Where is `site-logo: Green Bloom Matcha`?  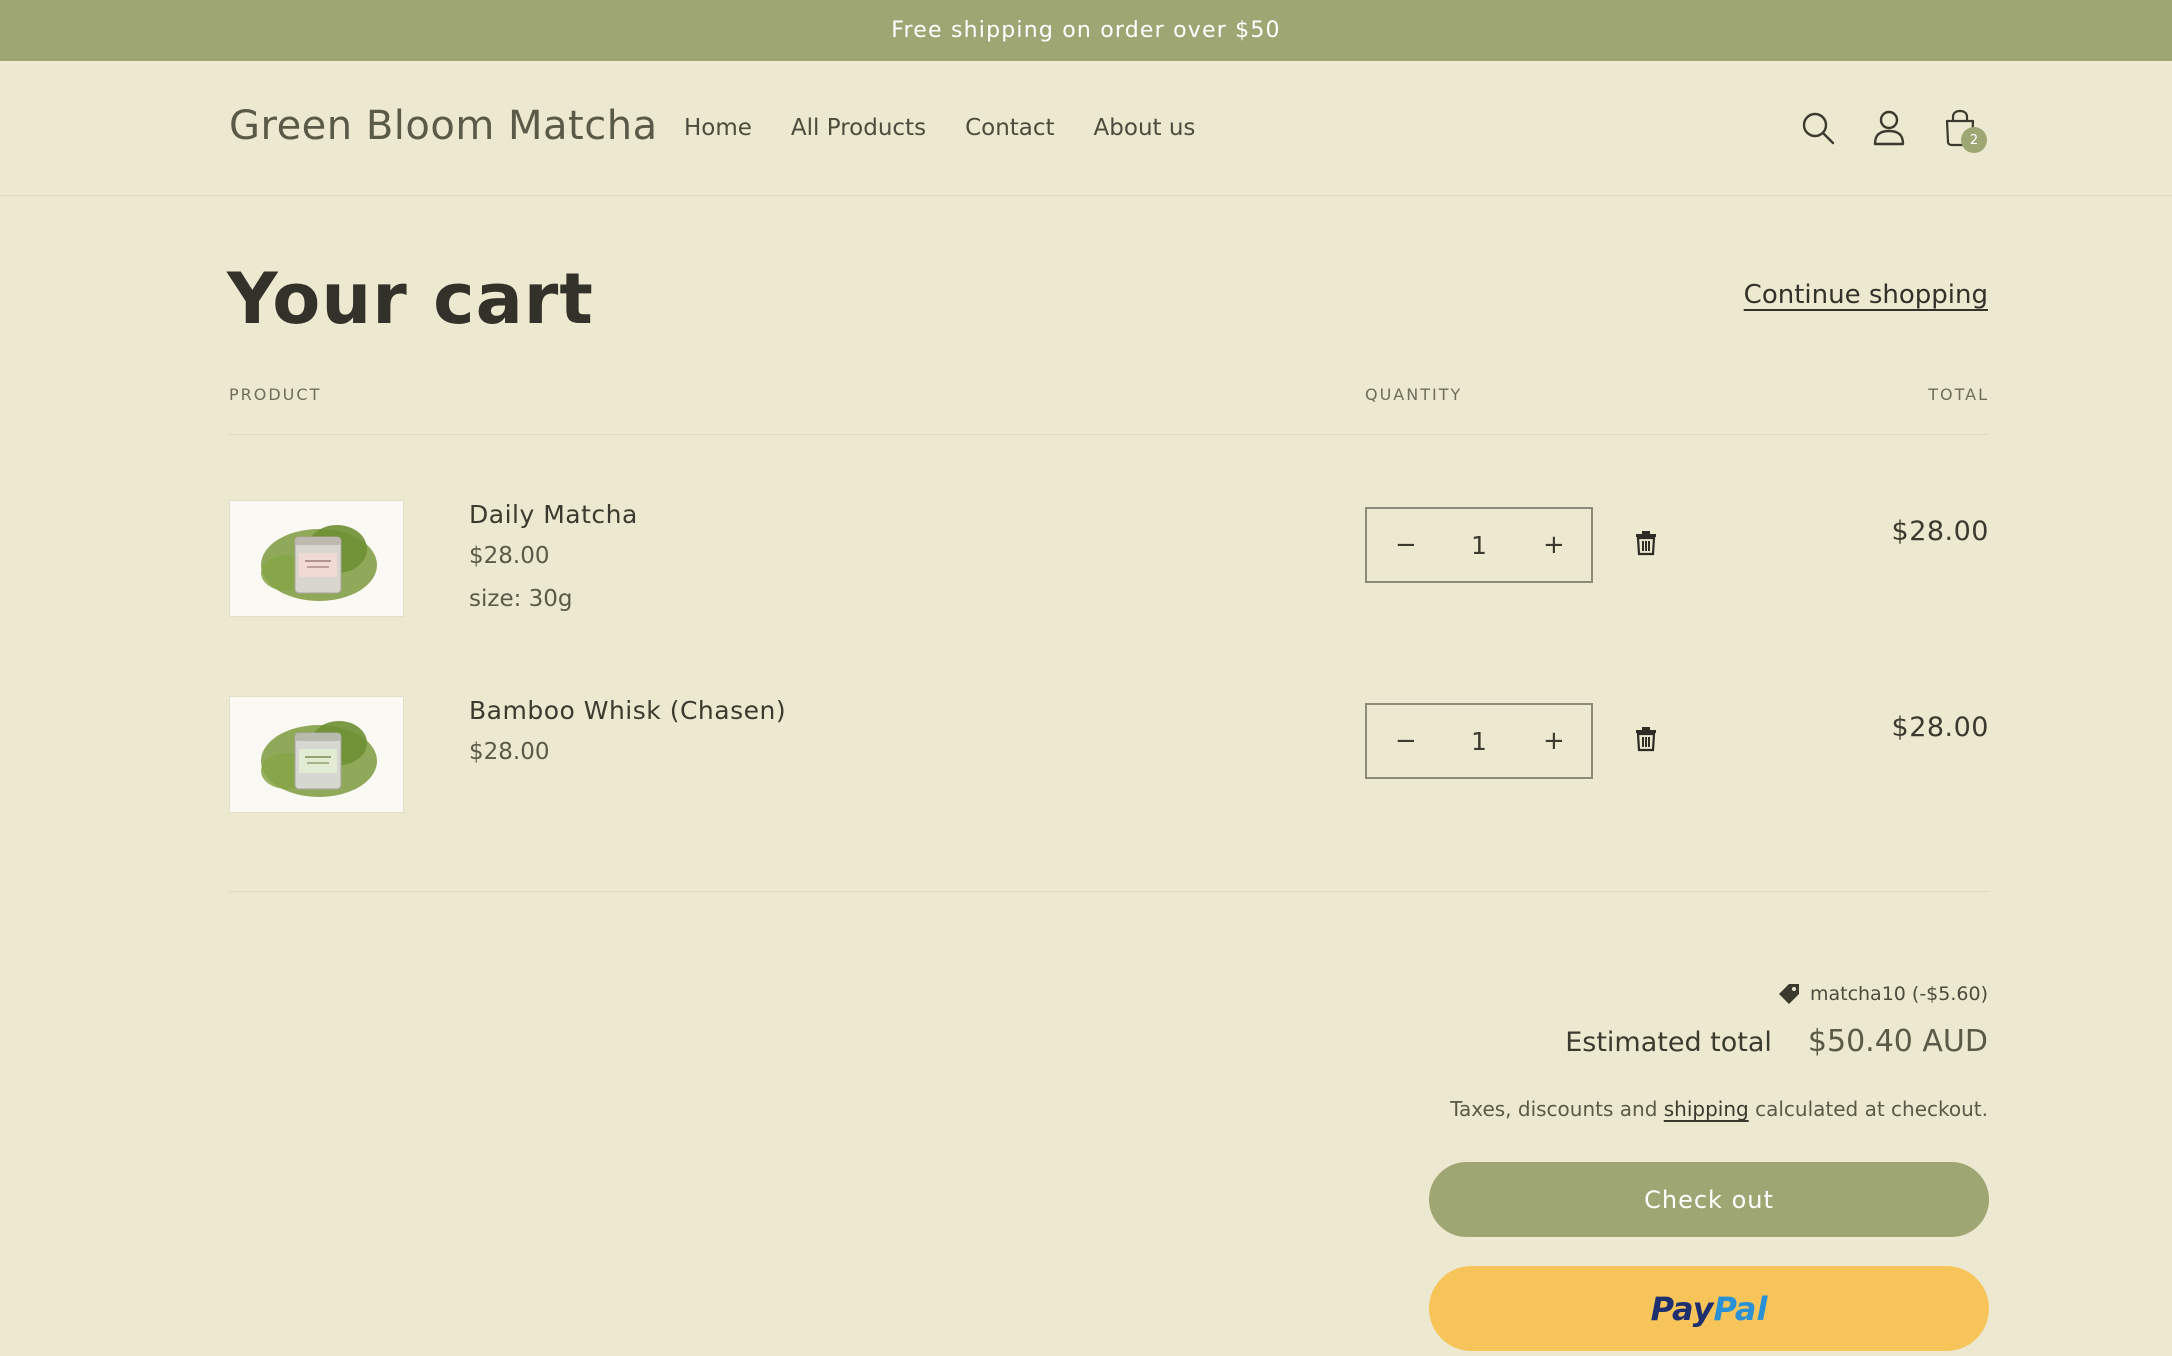 site-logo: Green Bloom Matcha is located at coordinates (443, 126).